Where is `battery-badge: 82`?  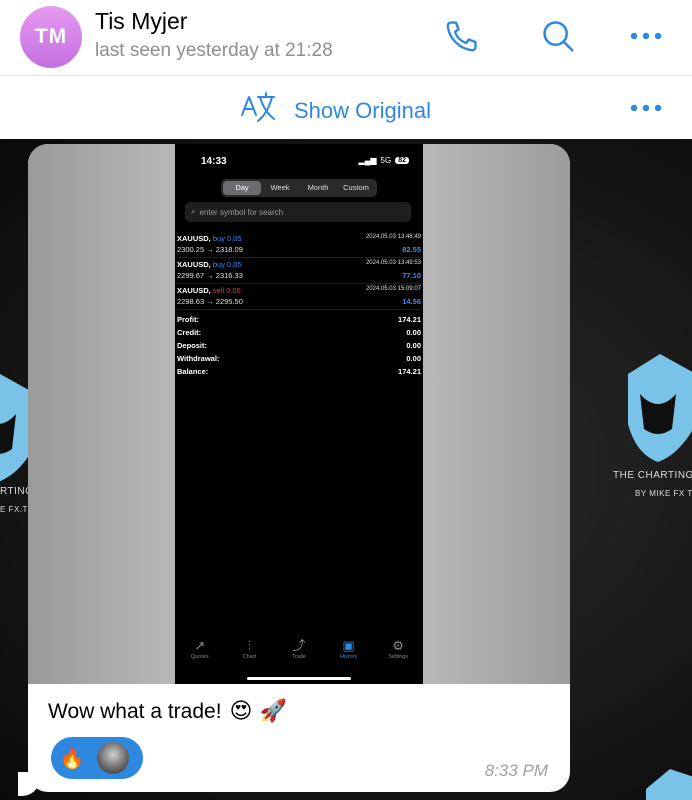
battery-badge: 82 is located at coordinates (402, 160).